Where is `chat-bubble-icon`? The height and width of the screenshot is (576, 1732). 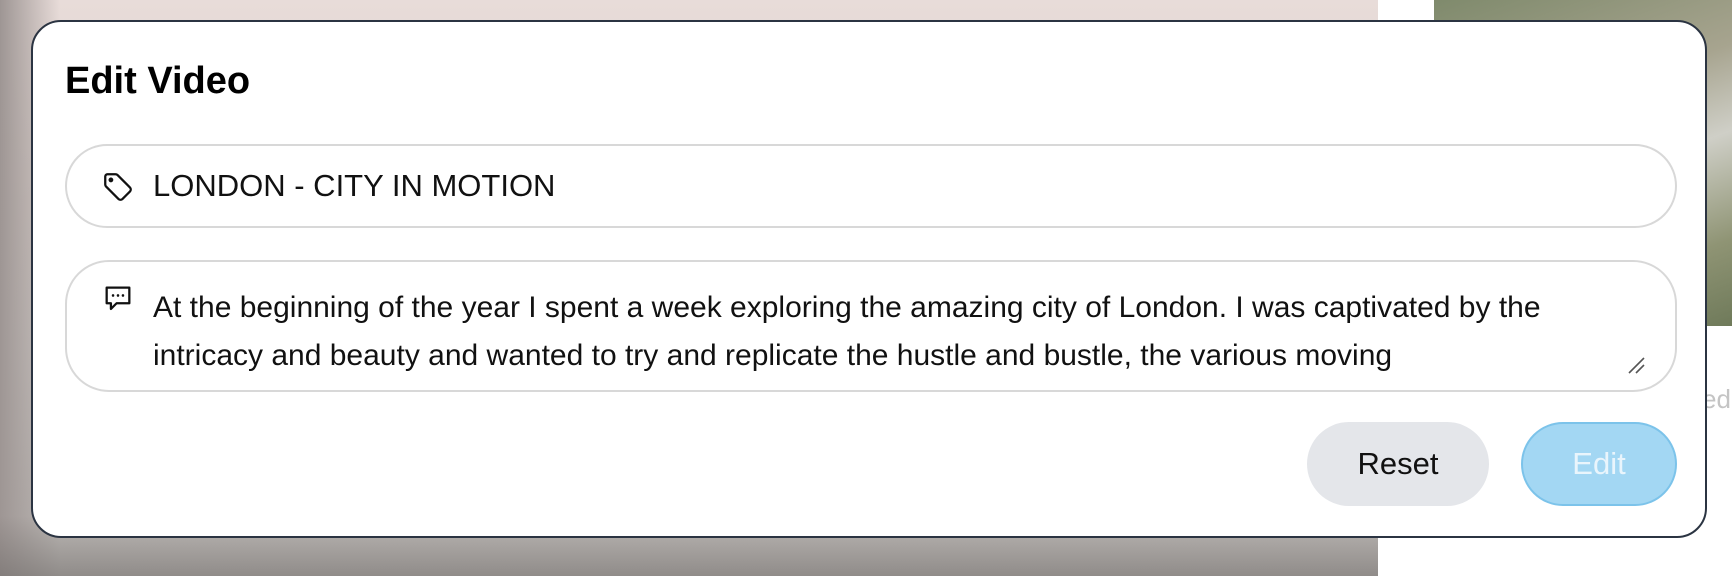 chat-bubble-icon is located at coordinates (118, 298).